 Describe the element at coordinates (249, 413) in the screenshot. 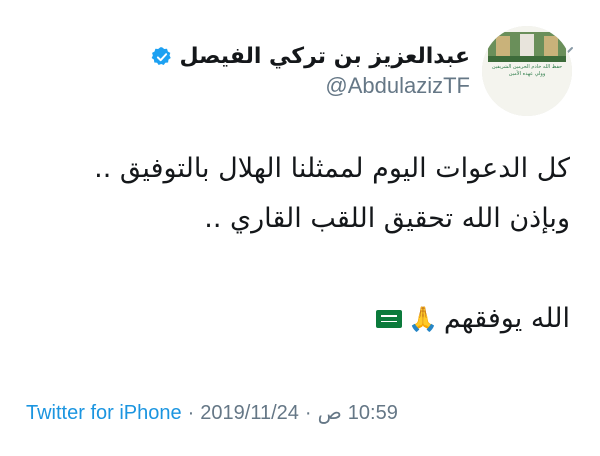

I see `tweet-date: 2019/11/24` at that location.